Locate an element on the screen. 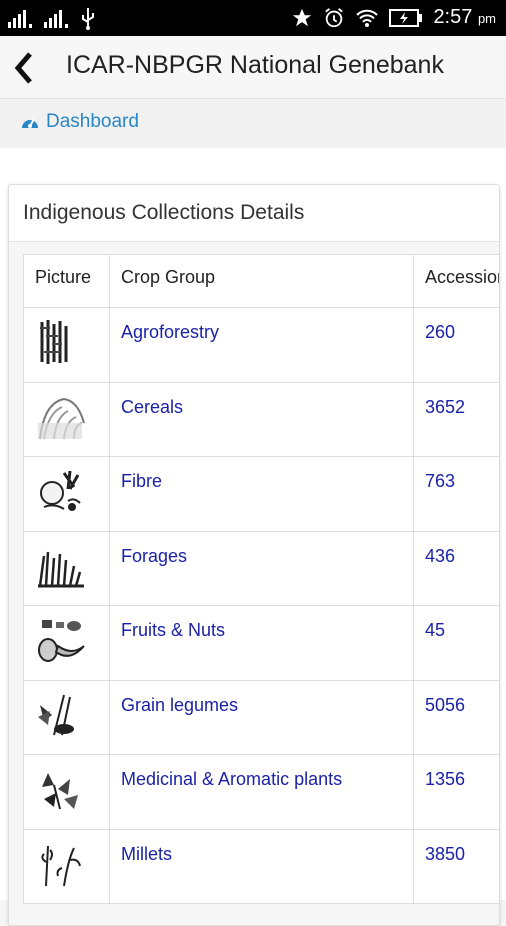  page-title: ICAR-NBPGR National Genebank is located at coordinates (255, 65).